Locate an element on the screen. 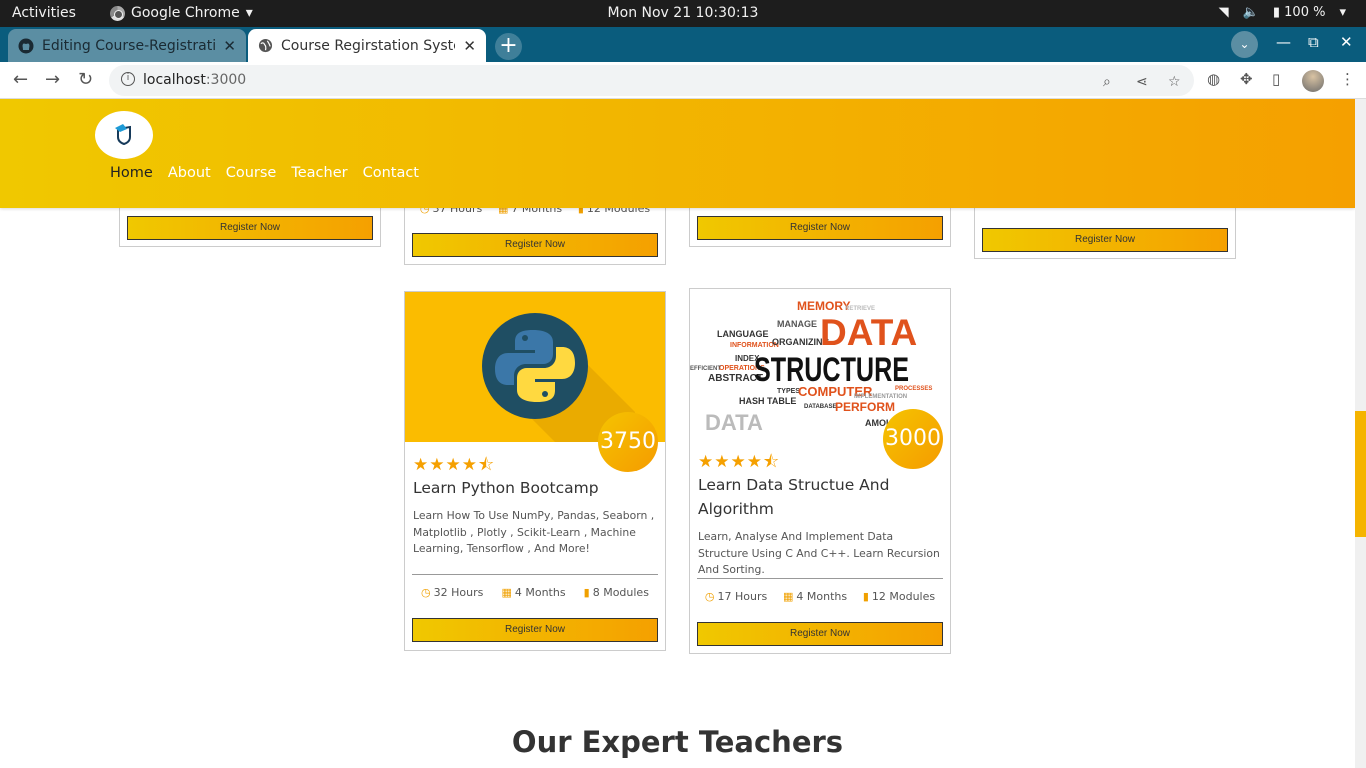 The width and height of the screenshot is (1366, 768). system-tray: ◥ 🔈 ▮ 100 % ▾ is located at coordinates (1282, 12).